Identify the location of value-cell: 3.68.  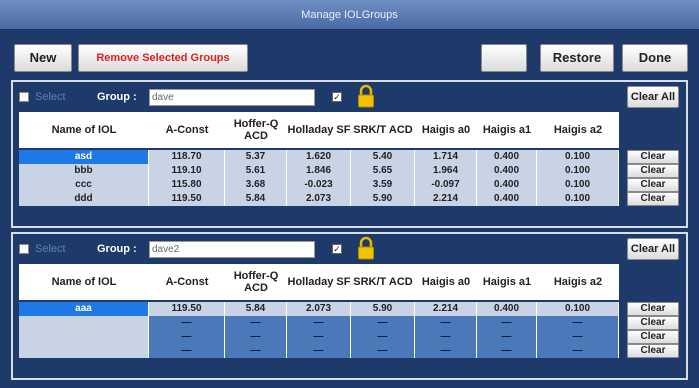
(256, 185).